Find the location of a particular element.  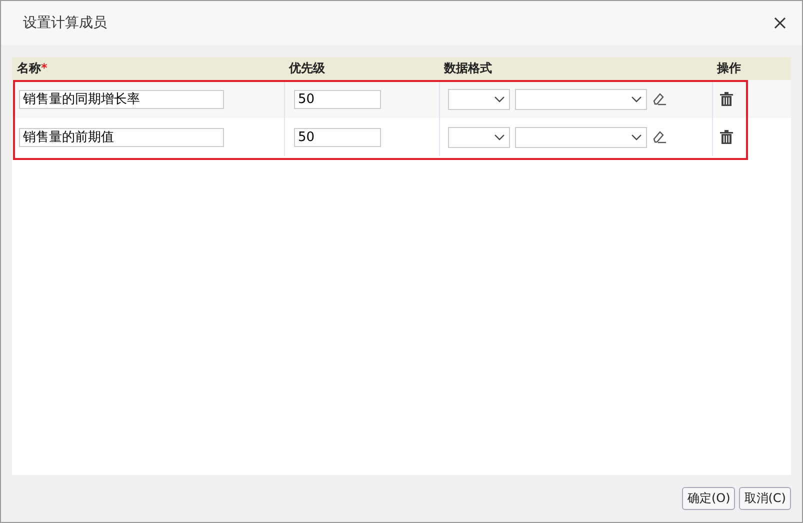

column-header: 优先级 is located at coordinates (307, 68).